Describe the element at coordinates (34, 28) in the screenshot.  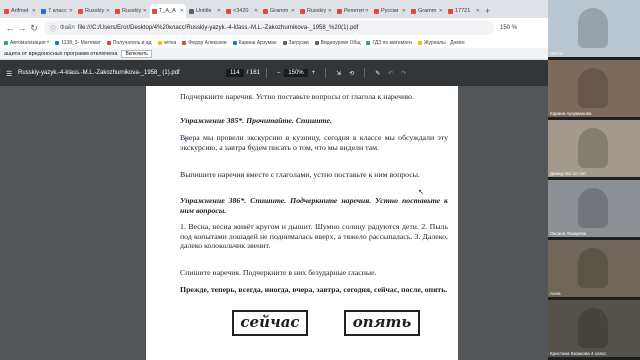
I see `reload-icon: ↻` at that location.